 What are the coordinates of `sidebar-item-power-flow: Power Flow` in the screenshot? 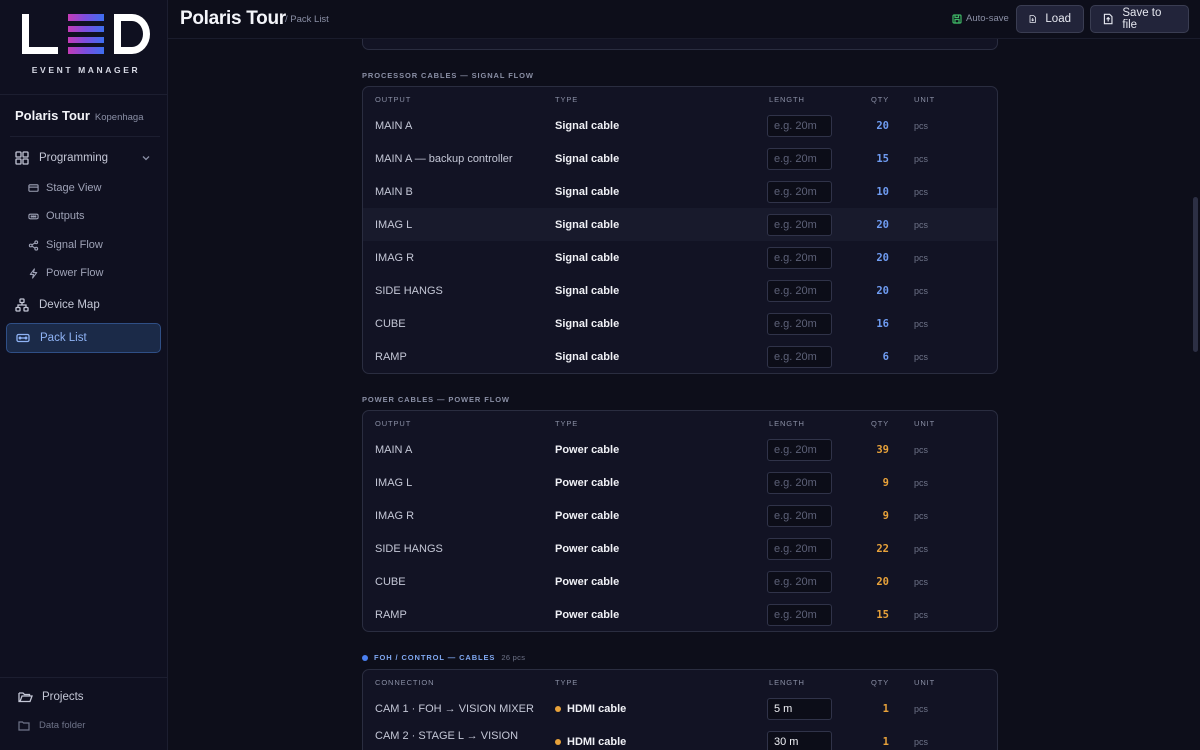 It's located at (83, 273).